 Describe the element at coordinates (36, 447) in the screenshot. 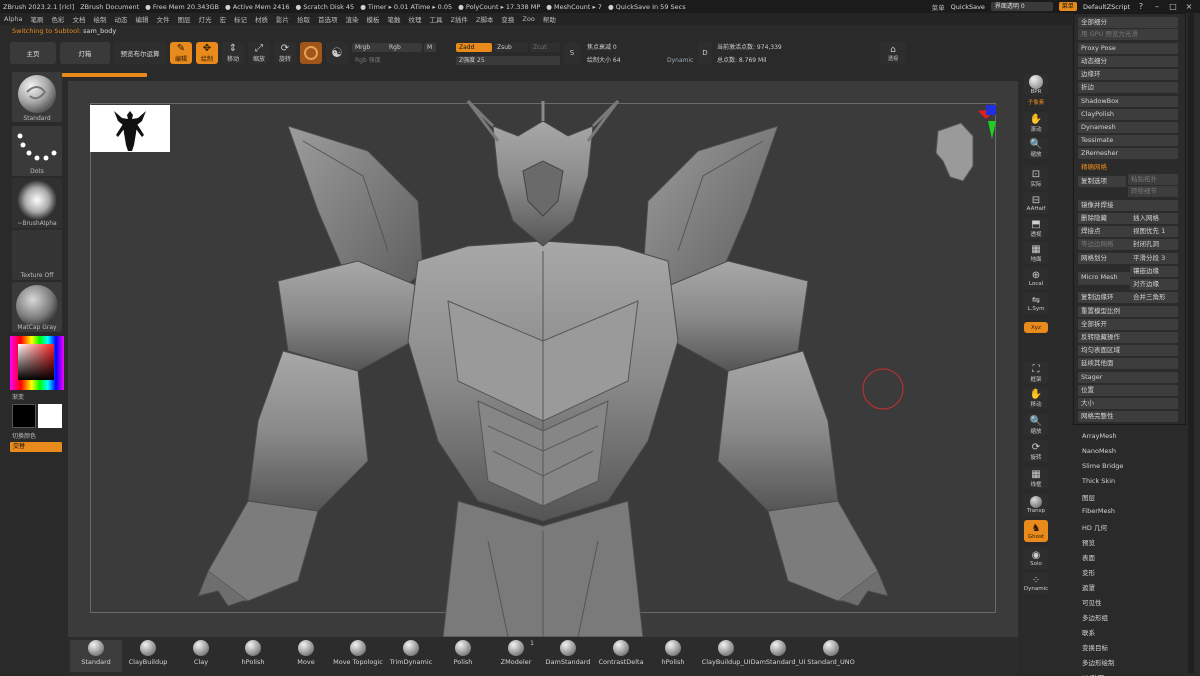

I see `alternate-button: 交替` at that location.